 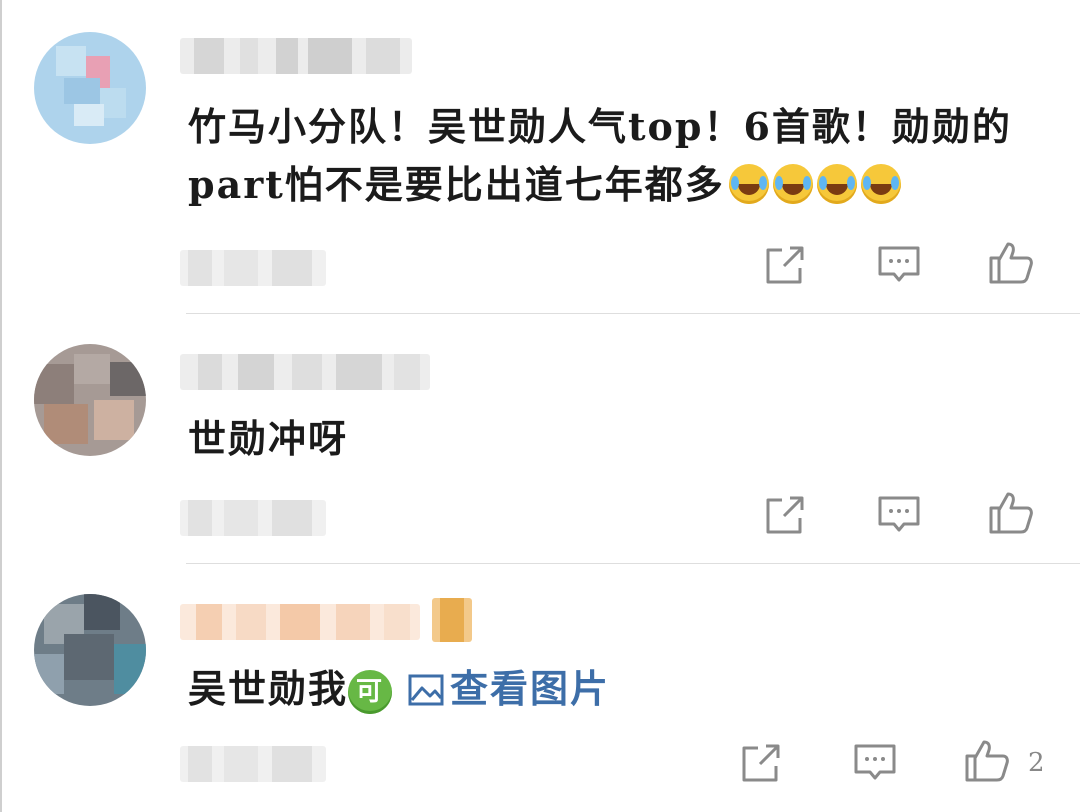 What do you see at coordinates (452, 620) in the screenshot?
I see `vip-badge-blurred` at bounding box center [452, 620].